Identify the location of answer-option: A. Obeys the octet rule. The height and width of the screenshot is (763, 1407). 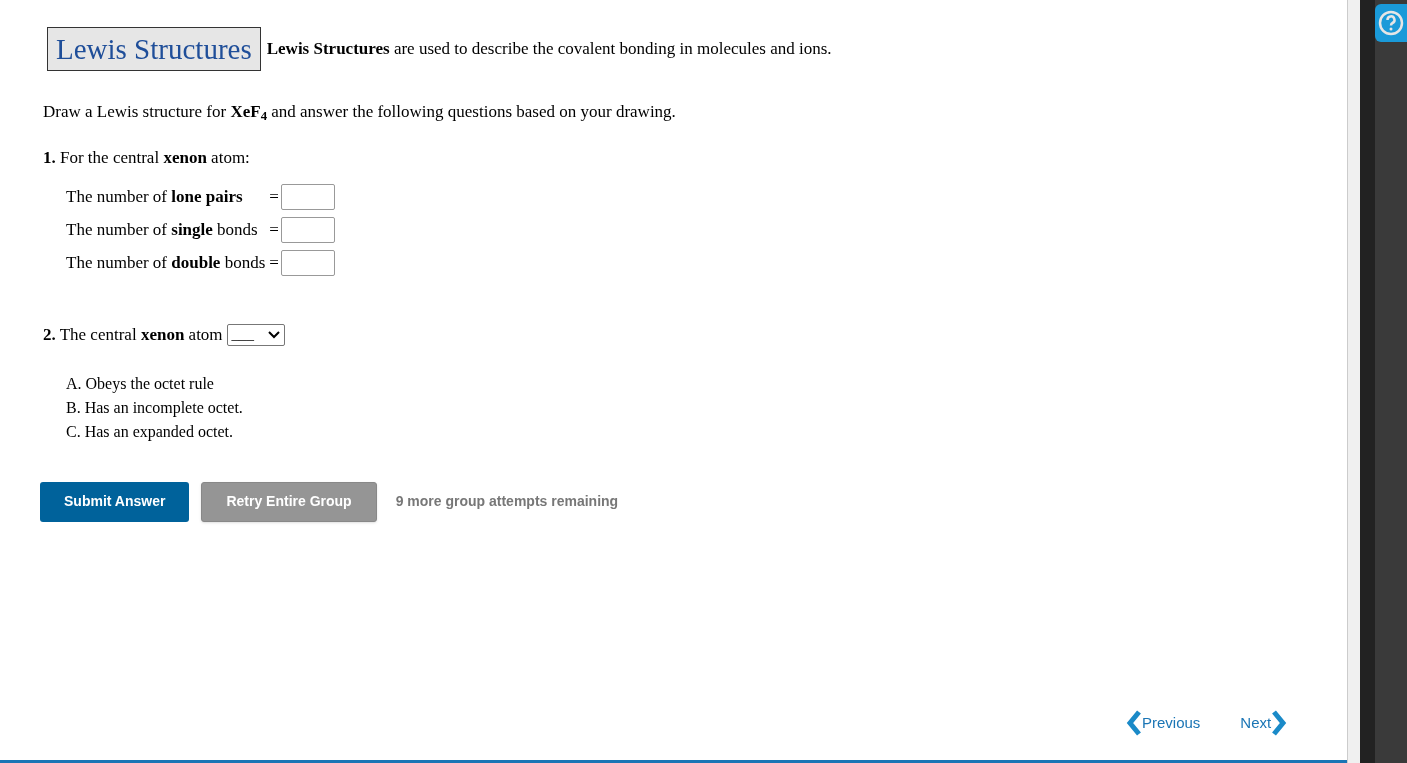
(706, 383).